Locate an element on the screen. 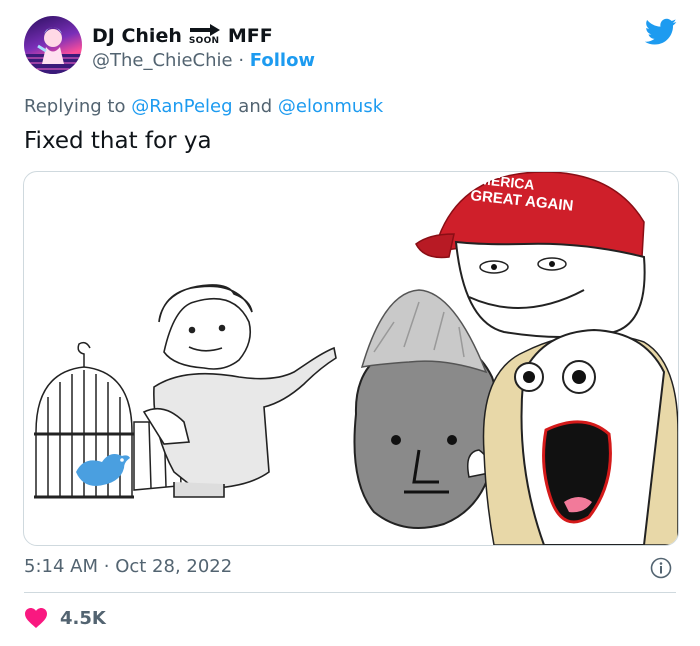  screaming-wojak is located at coordinates (580, 436).